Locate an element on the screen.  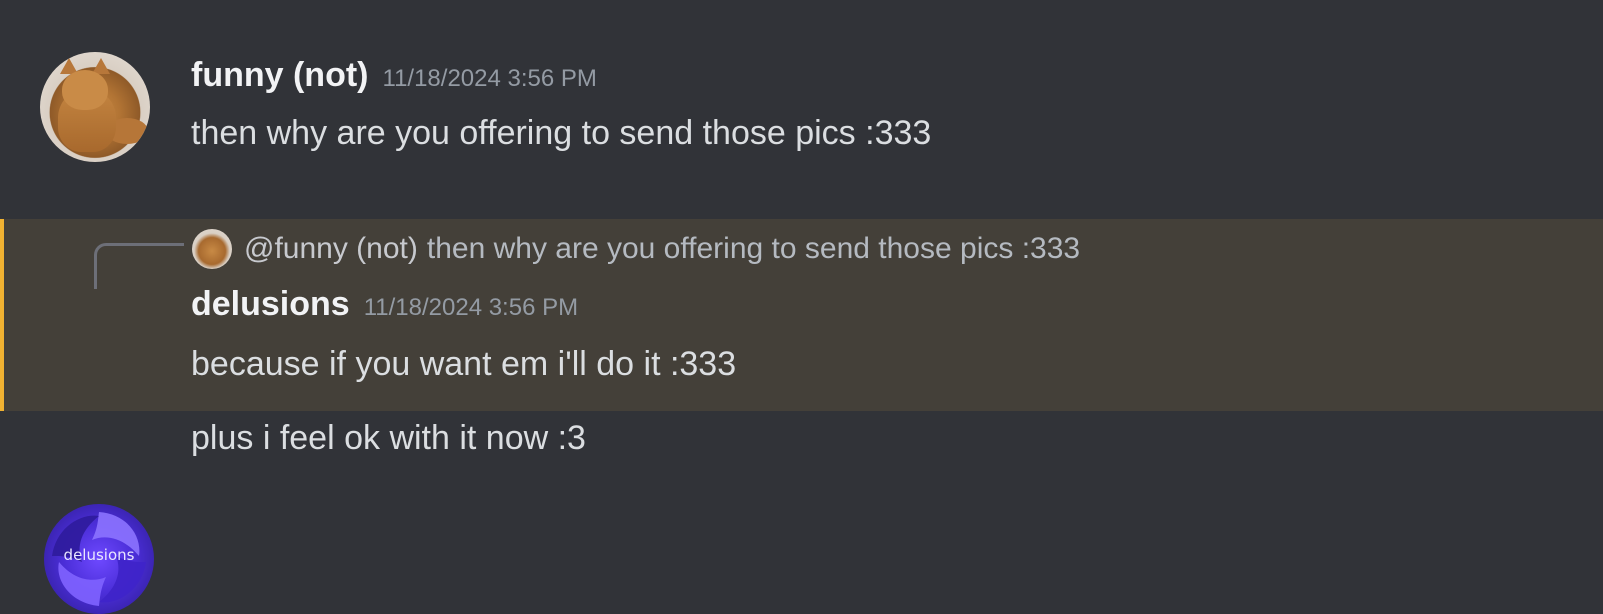
message-header: funny (not) 11/18/2024 3:56 PM is located at coordinates (394, 75).